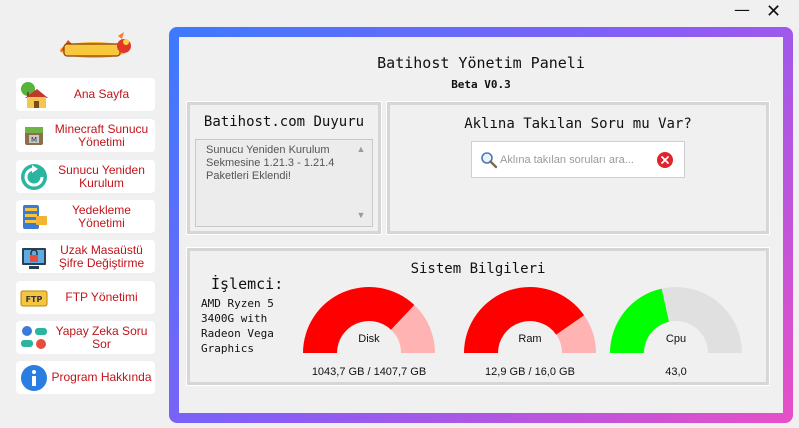 The image size is (799, 428). Describe the element at coordinates (481, 63) in the screenshot. I see `page-title: Batihost Yönetim Paneli` at that location.